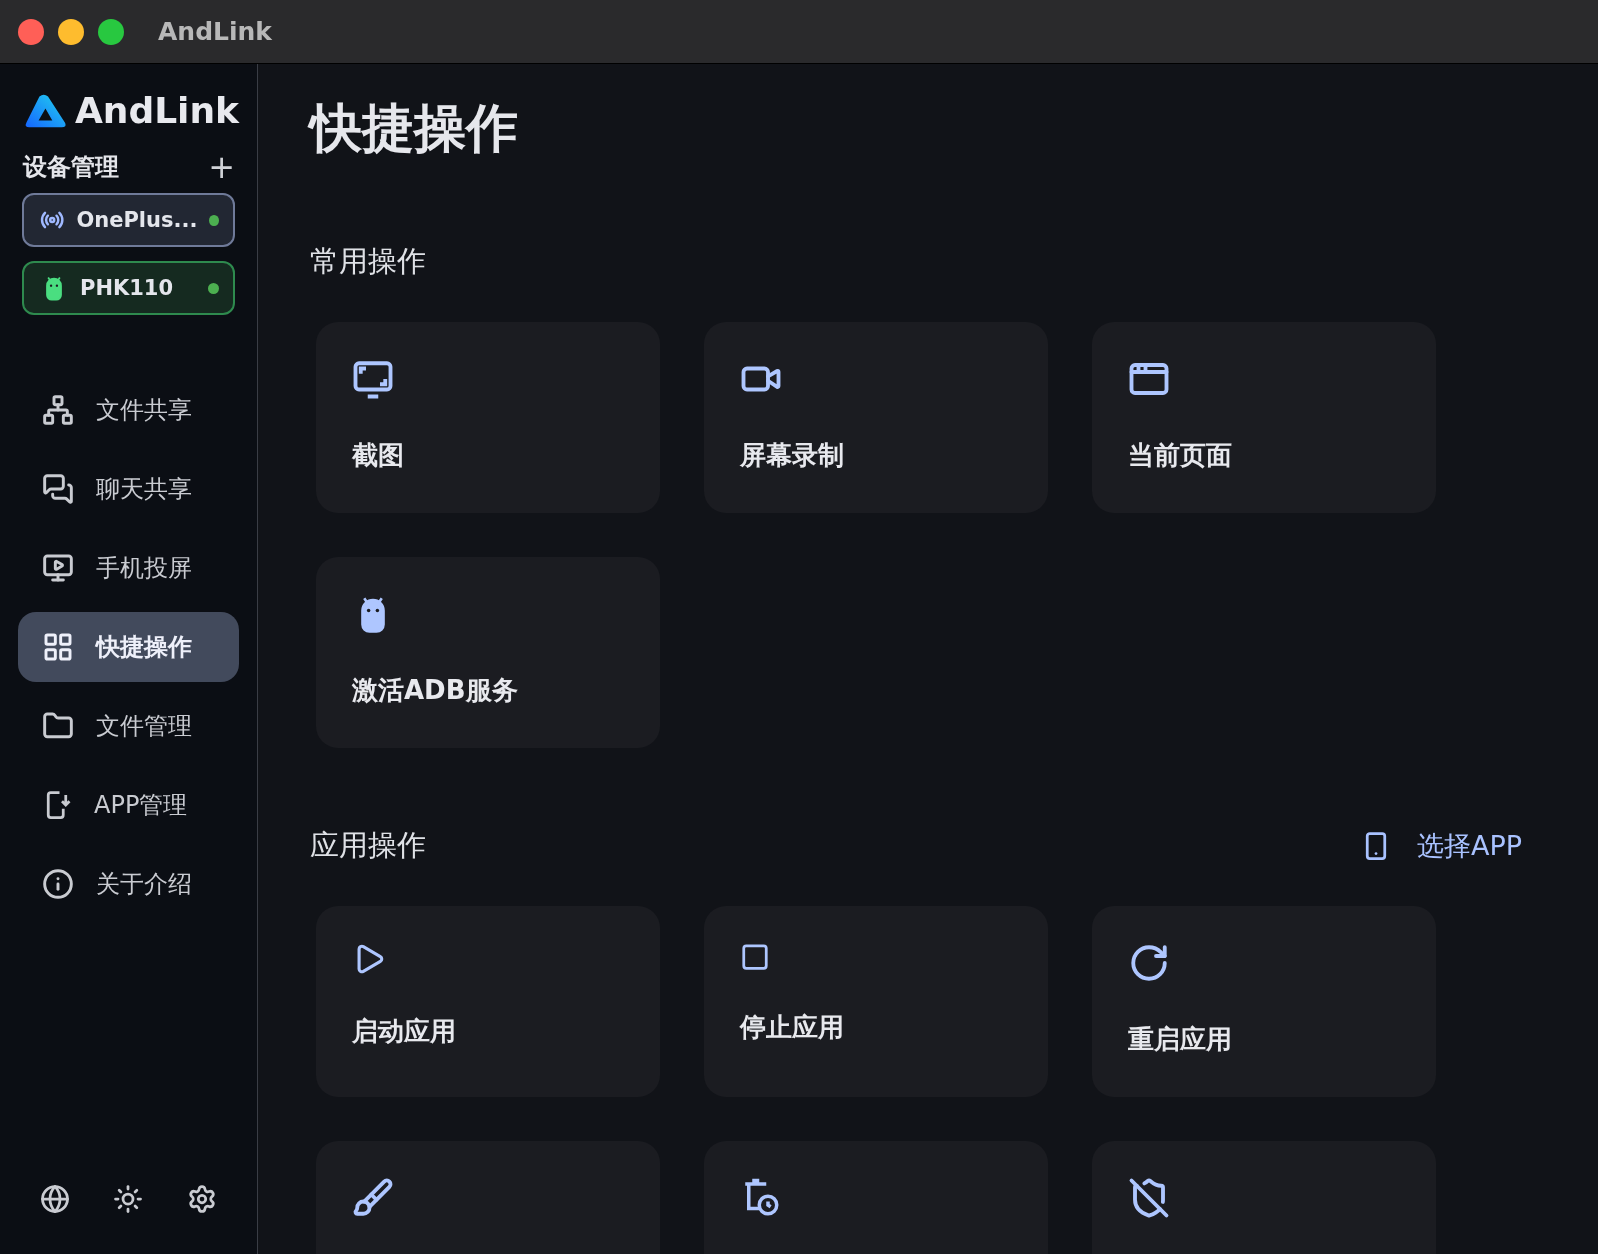 This screenshot has height=1254, width=1598. Describe the element at coordinates (128, 1199) in the screenshot. I see `sun-icon` at that location.